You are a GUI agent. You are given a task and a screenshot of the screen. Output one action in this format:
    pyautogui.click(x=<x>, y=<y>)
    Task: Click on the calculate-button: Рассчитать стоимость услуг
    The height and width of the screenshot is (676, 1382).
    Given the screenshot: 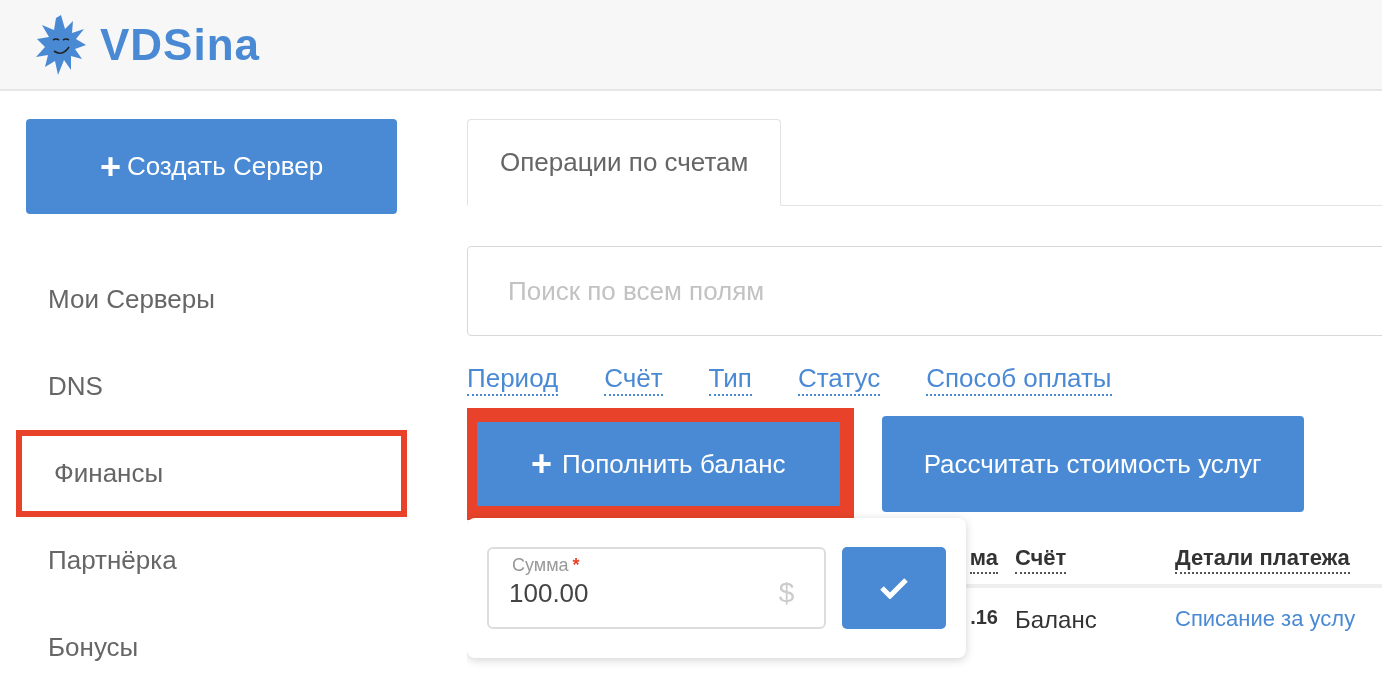 What is the action you would take?
    pyautogui.click(x=1092, y=464)
    